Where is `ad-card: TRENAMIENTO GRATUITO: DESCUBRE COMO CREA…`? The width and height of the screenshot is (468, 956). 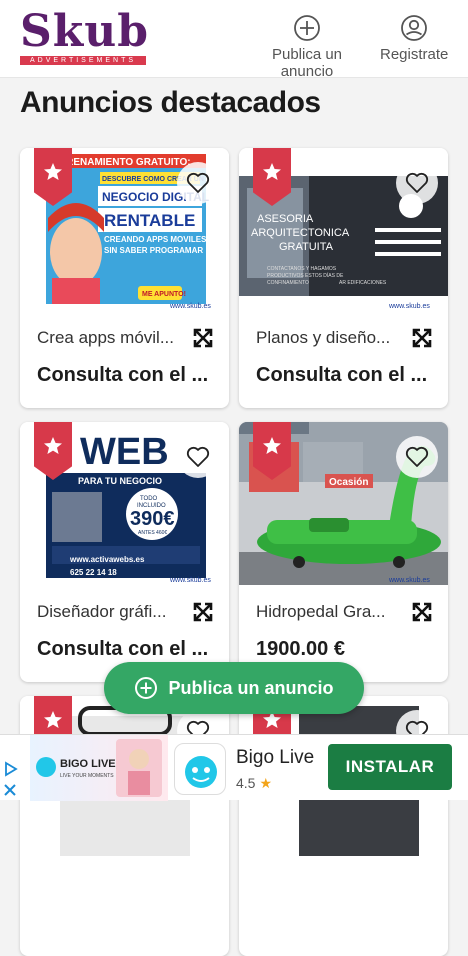 ad-card: TRENAMIENTO GRATUITO: DESCUBRE COMO CREA… is located at coordinates (124, 278).